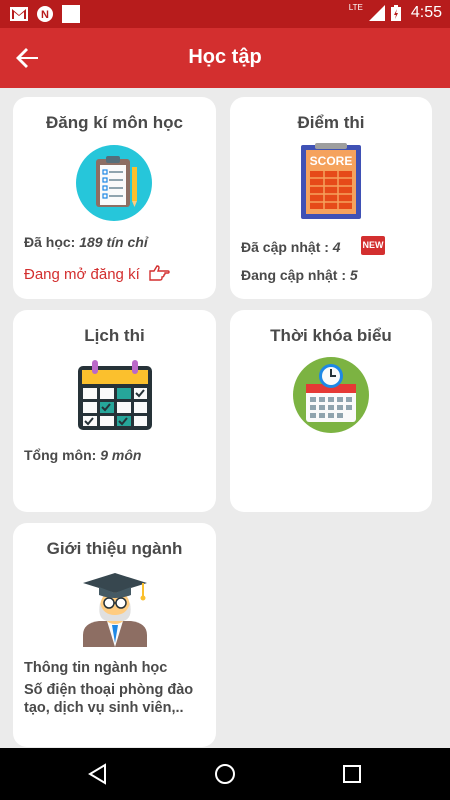 Image resolution: width=450 pixels, height=800 pixels. I want to click on new-badge: NEW, so click(373, 245).